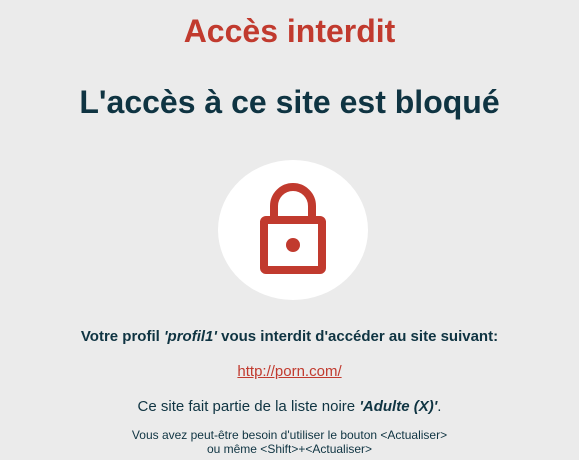  What do you see at coordinates (190, 336) in the screenshot?
I see `profile-name: 'profil1'` at bounding box center [190, 336].